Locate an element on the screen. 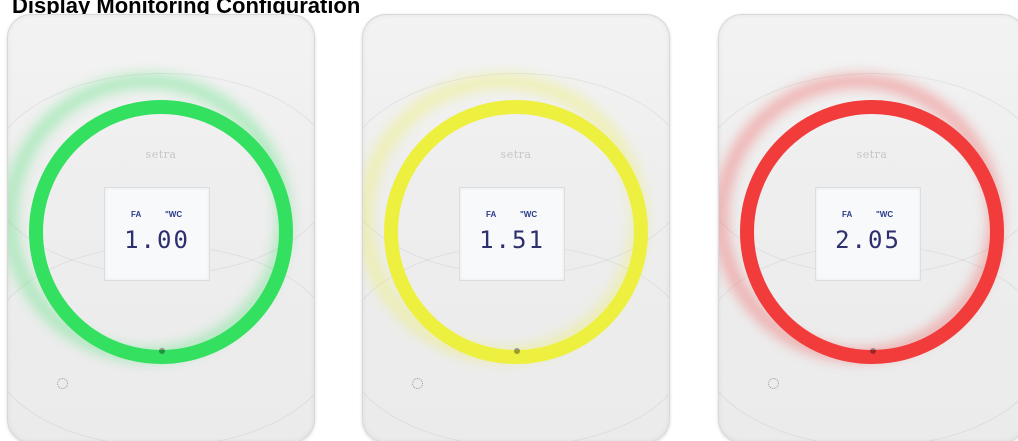  lcd-display: FA "WC 2.05 is located at coordinates (868, 234).